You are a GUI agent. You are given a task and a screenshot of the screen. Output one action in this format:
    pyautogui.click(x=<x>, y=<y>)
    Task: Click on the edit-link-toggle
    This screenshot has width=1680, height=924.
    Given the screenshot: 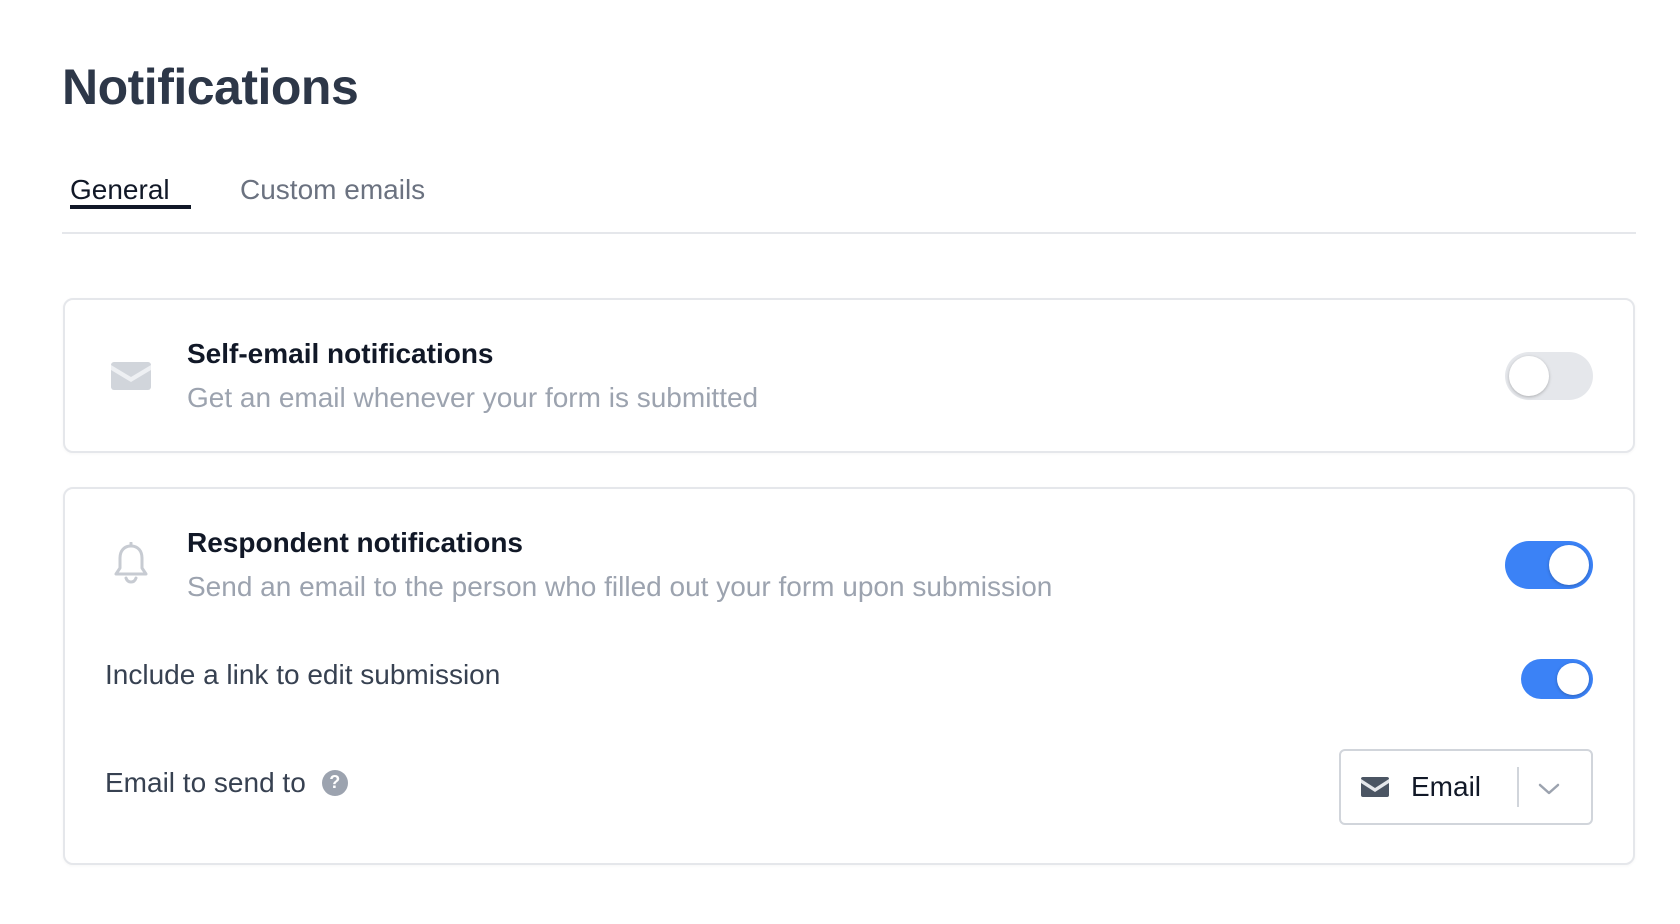 What is the action you would take?
    pyautogui.click(x=1557, y=679)
    